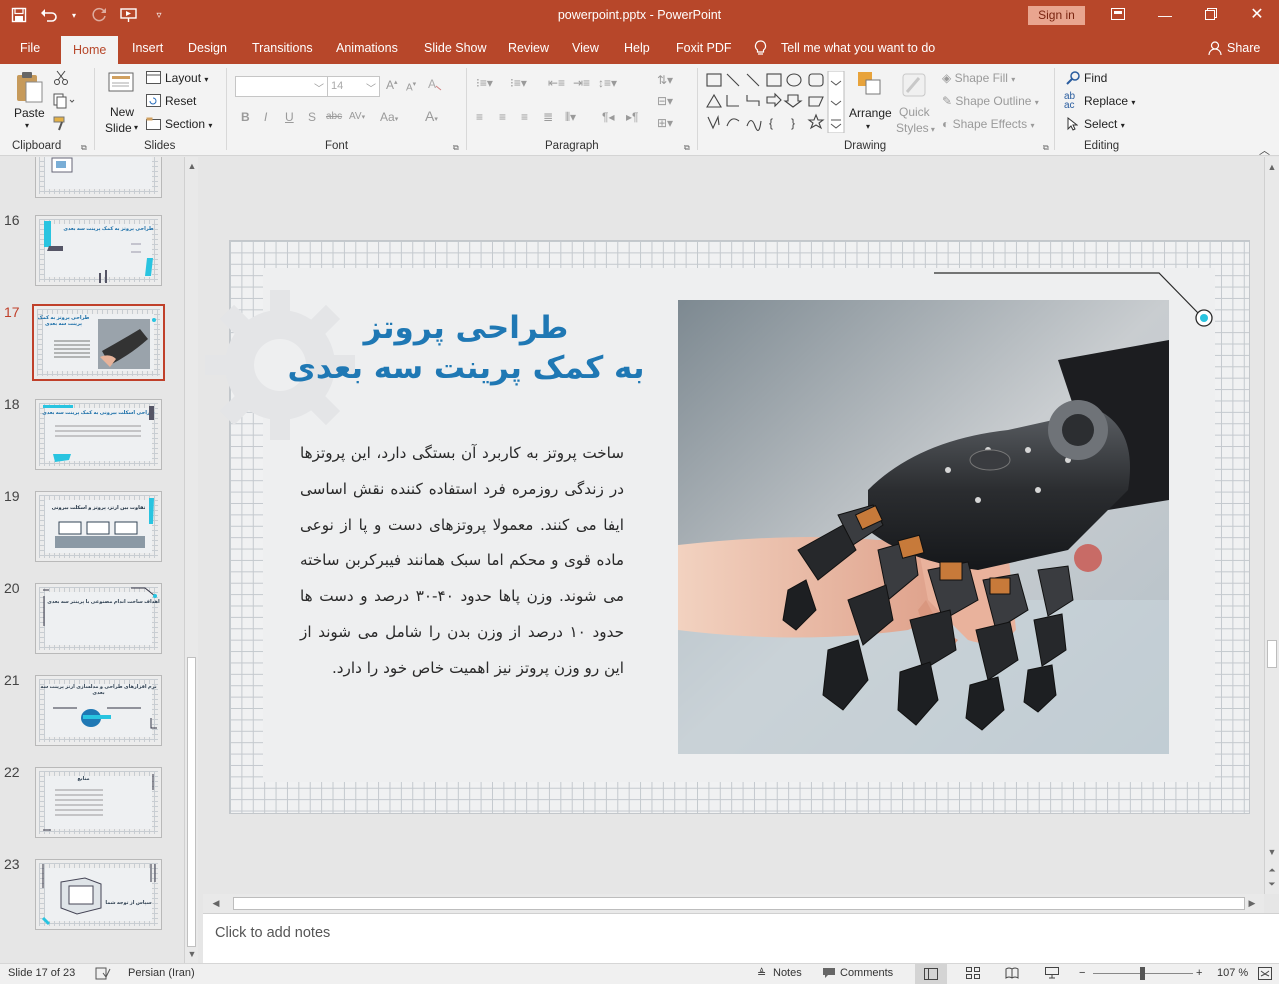 This screenshot has height=984, width=1279. I want to click on find-button: Find, so click(1095, 78).